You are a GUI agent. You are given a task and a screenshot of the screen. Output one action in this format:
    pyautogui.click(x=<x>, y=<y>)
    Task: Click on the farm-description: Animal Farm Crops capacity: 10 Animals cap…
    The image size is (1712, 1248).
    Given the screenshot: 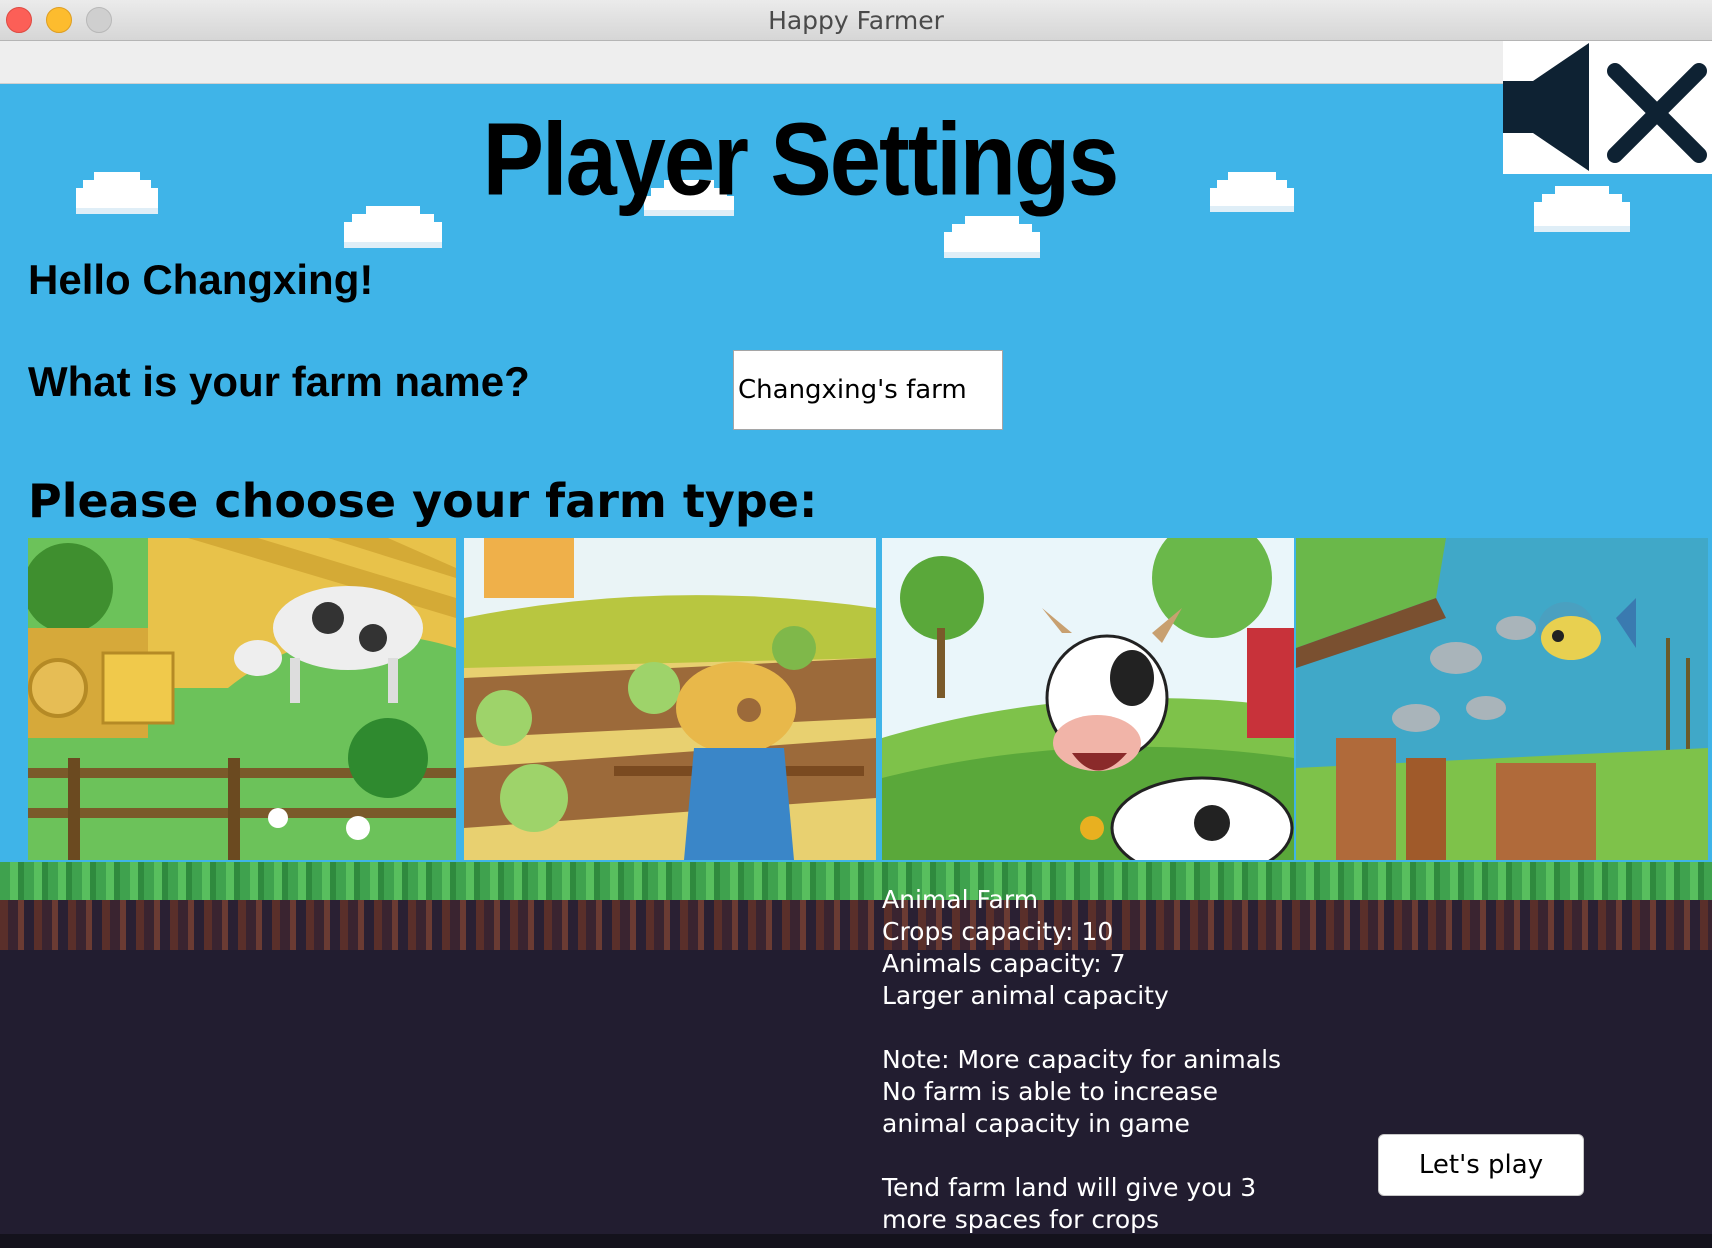 What is the action you would take?
    pyautogui.click(x=1081, y=1060)
    